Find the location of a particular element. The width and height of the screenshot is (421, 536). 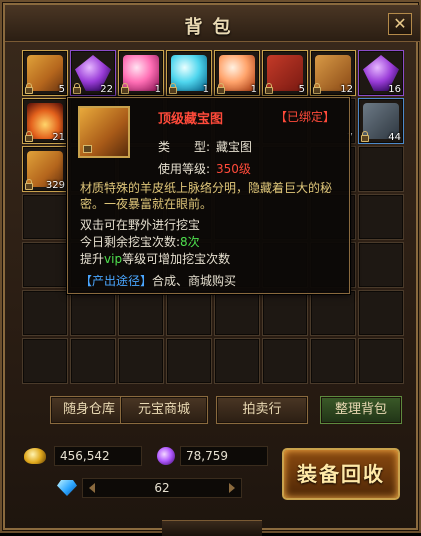

inventory-slot: 12 is located at coordinates (333, 73).